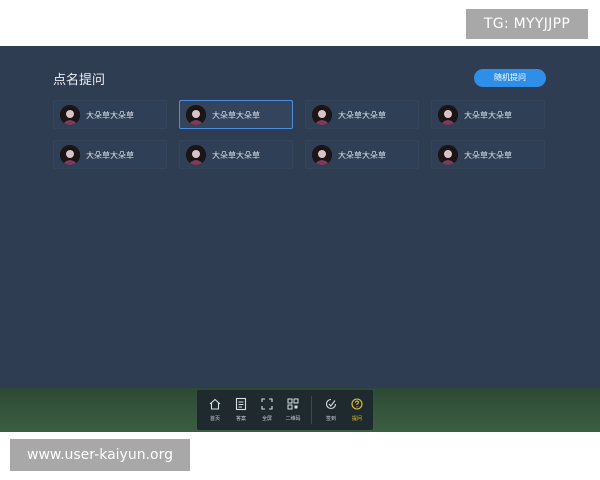  What do you see at coordinates (330, 419) in the screenshot?
I see `tool-label: 签到` at bounding box center [330, 419].